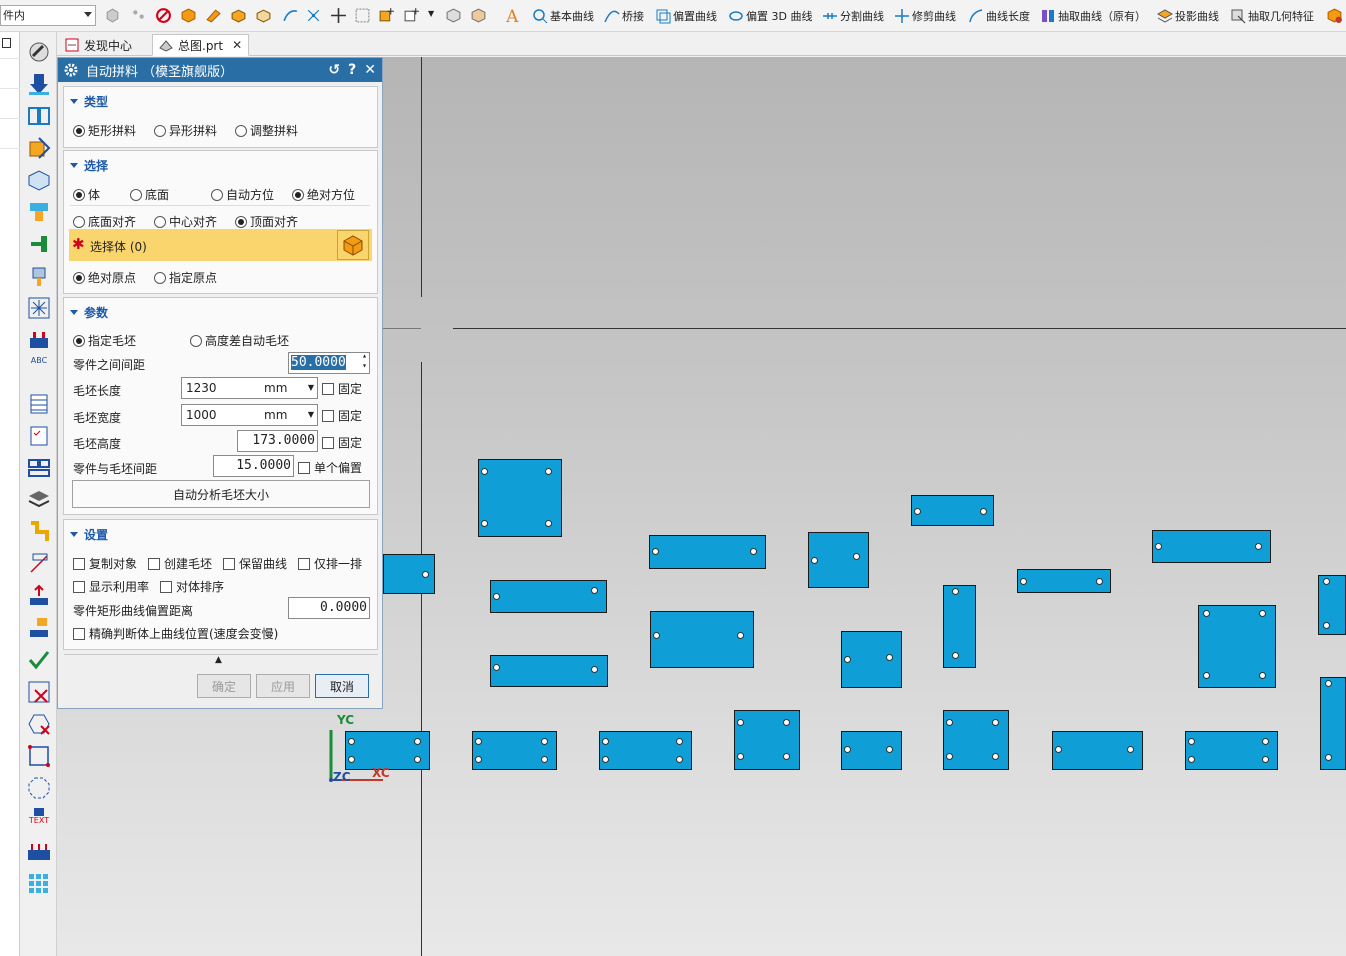 This screenshot has height=956, width=1346. What do you see at coordinates (338, 15) in the screenshot?
I see `move-icon` at bounding box center [338, 15].